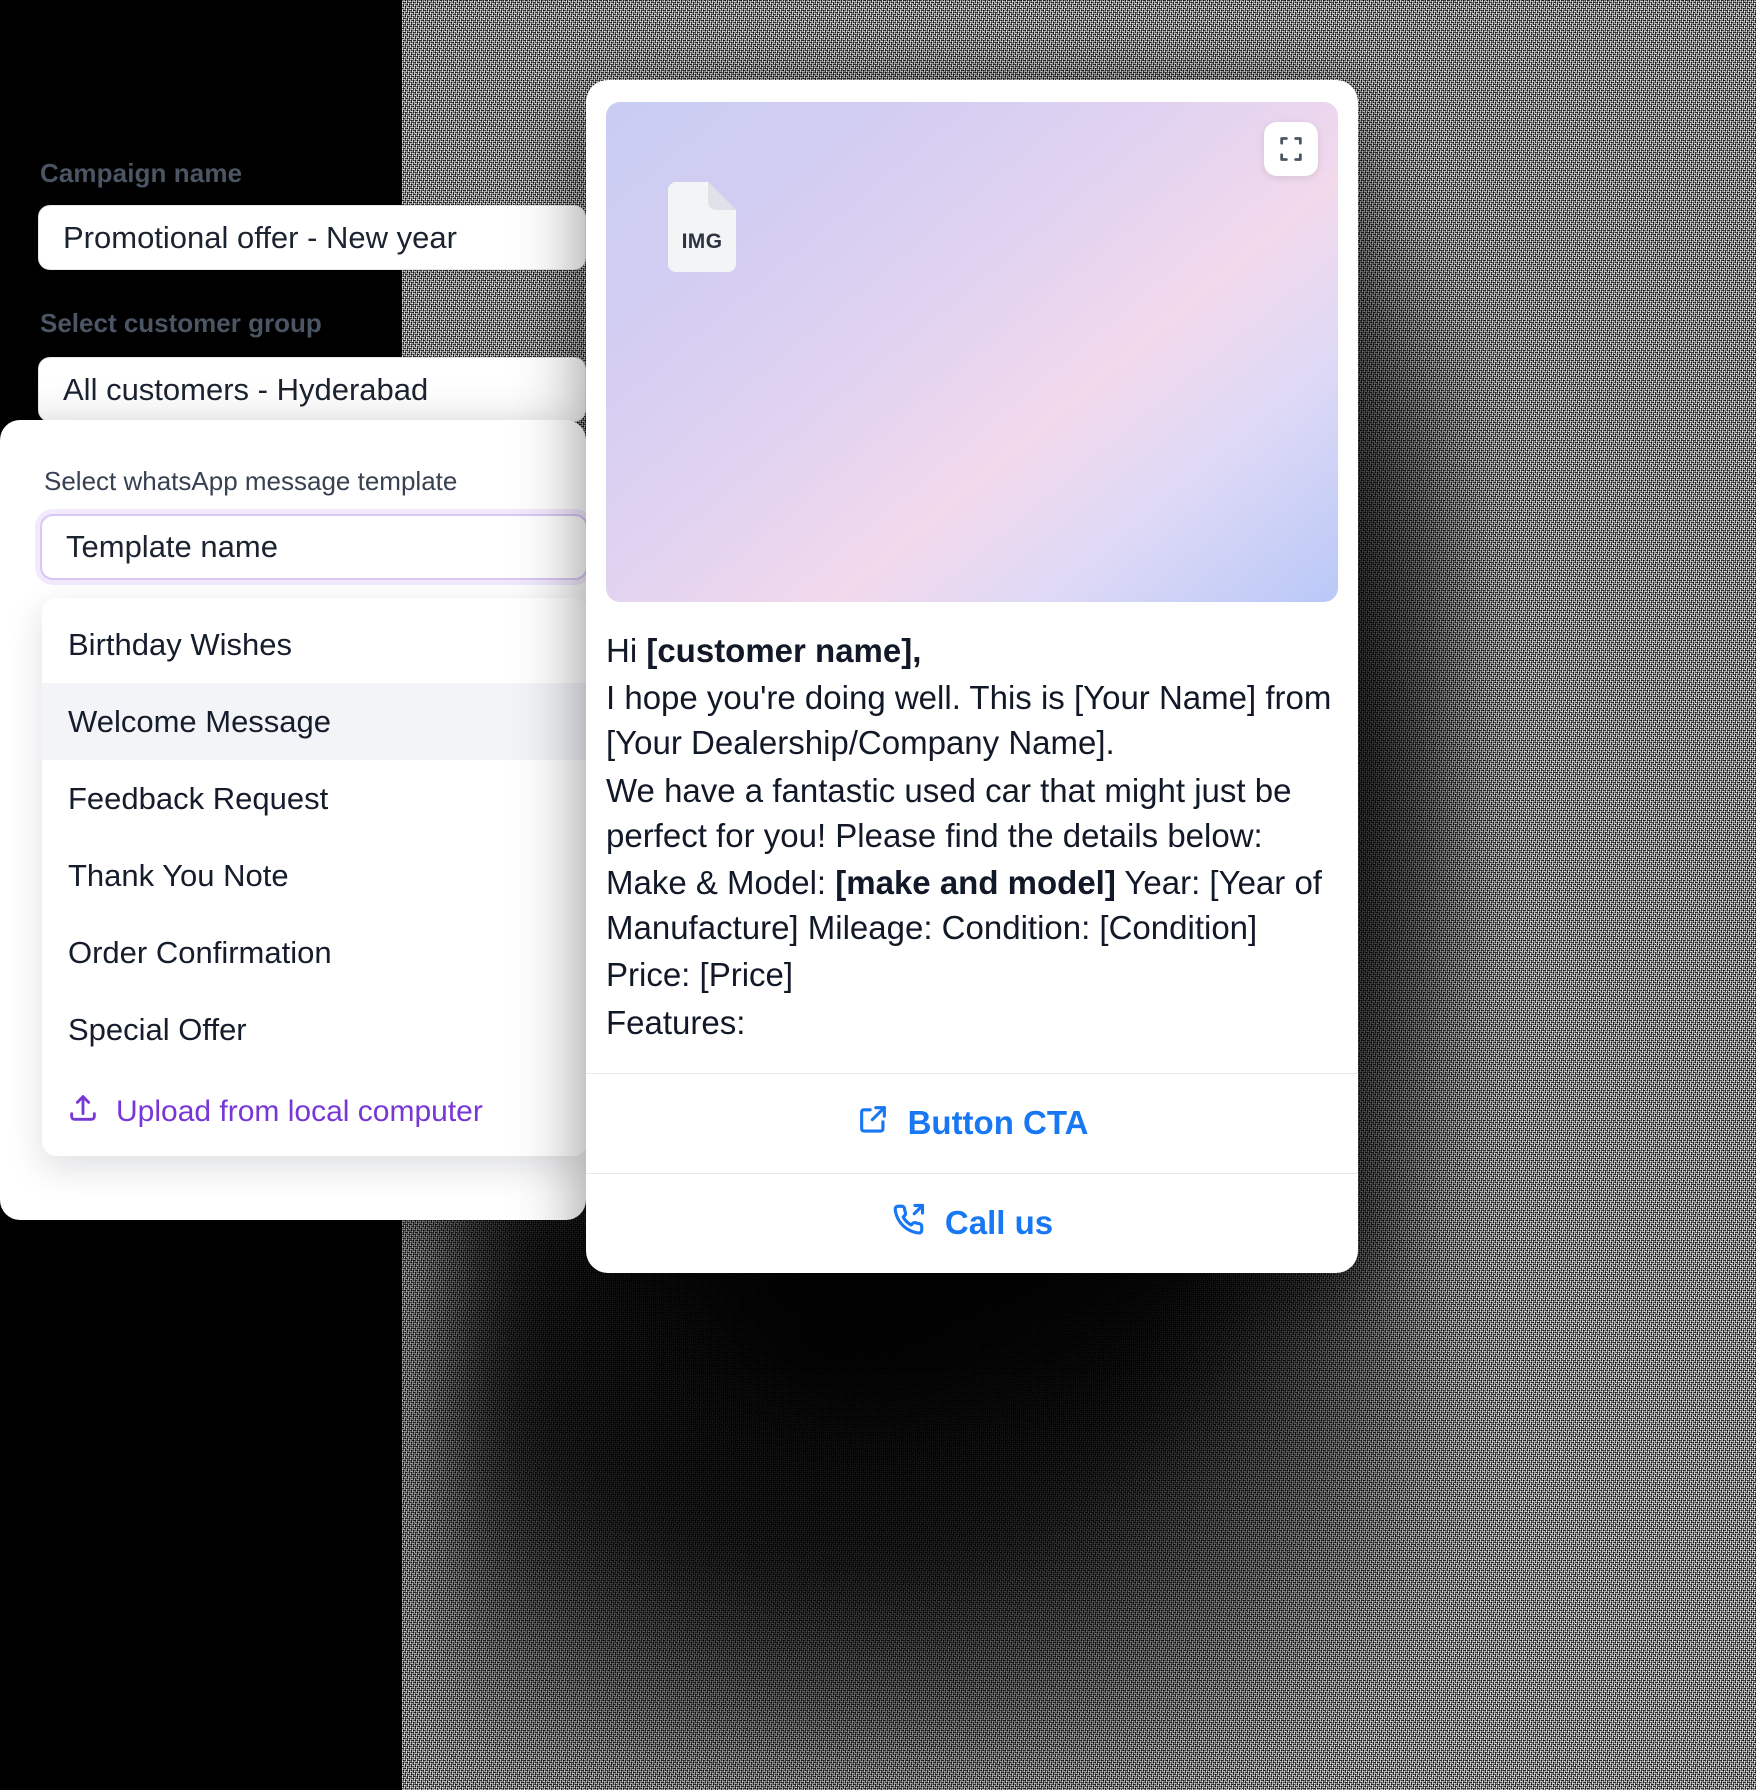 The width and height of the screenshot is (1756, 1790). I want to click on list-item: Feedback Request, so click(315, 798).